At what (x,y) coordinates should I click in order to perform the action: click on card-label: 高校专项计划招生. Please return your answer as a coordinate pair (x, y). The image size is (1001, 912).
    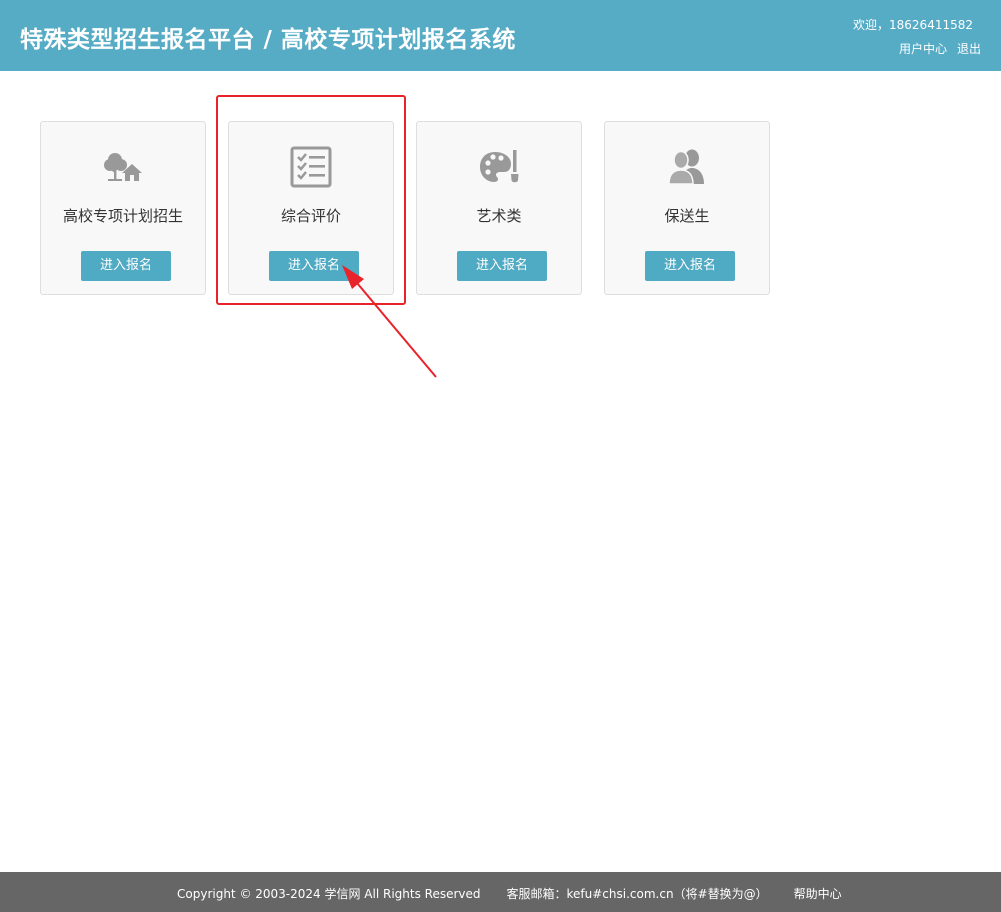
    Looking at the image, I should click on (122, 216).